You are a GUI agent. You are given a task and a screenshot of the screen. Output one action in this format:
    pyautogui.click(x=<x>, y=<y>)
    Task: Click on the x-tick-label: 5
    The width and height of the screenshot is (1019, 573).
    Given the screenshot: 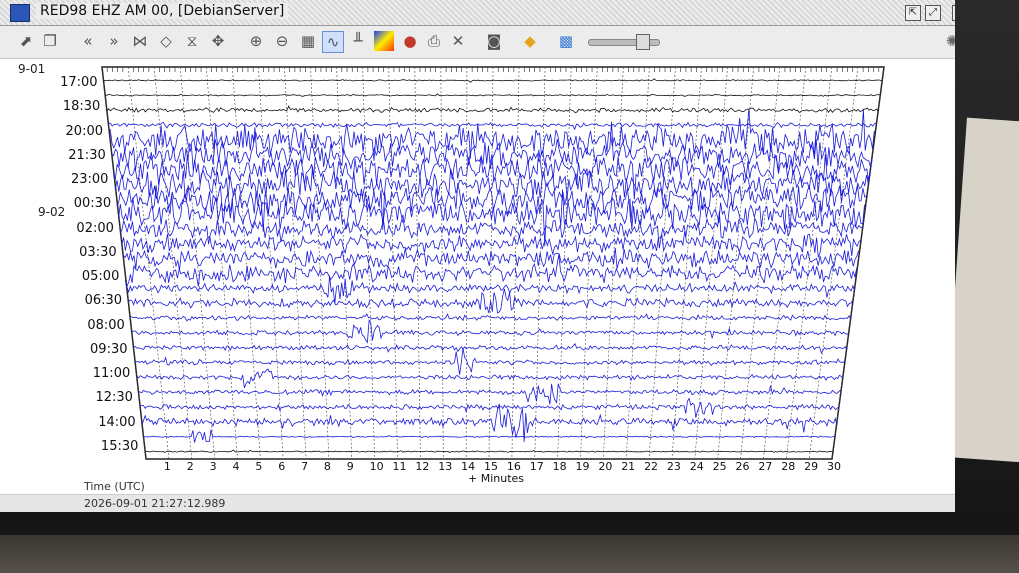 What is the action you would take?
    pyautogui.click(x=259, y=466)
    